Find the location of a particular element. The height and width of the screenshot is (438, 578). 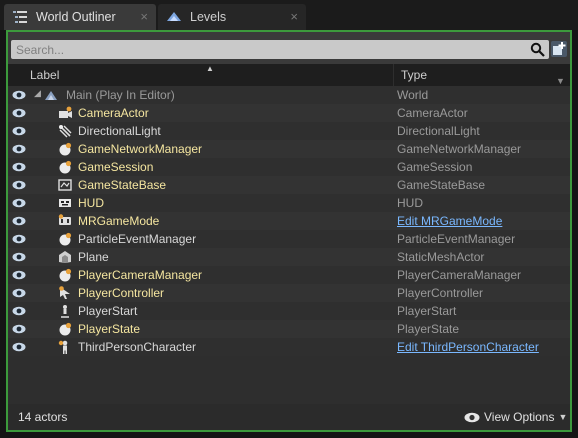

actor-type: GameNetworkManager is located at coordinates (459, 149).